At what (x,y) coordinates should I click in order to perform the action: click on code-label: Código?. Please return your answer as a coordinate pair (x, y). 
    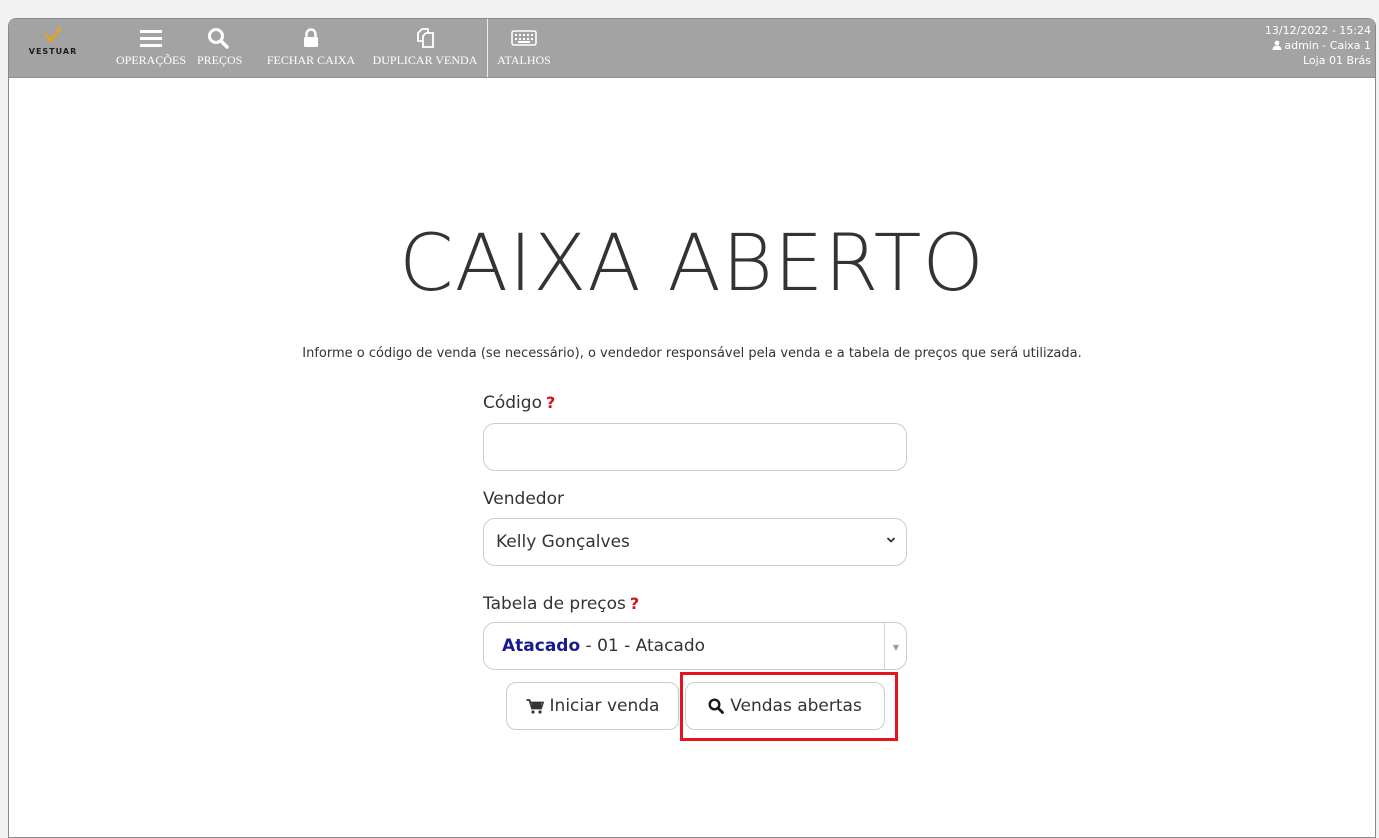
    Looking at the image, I should click on (519, 403).